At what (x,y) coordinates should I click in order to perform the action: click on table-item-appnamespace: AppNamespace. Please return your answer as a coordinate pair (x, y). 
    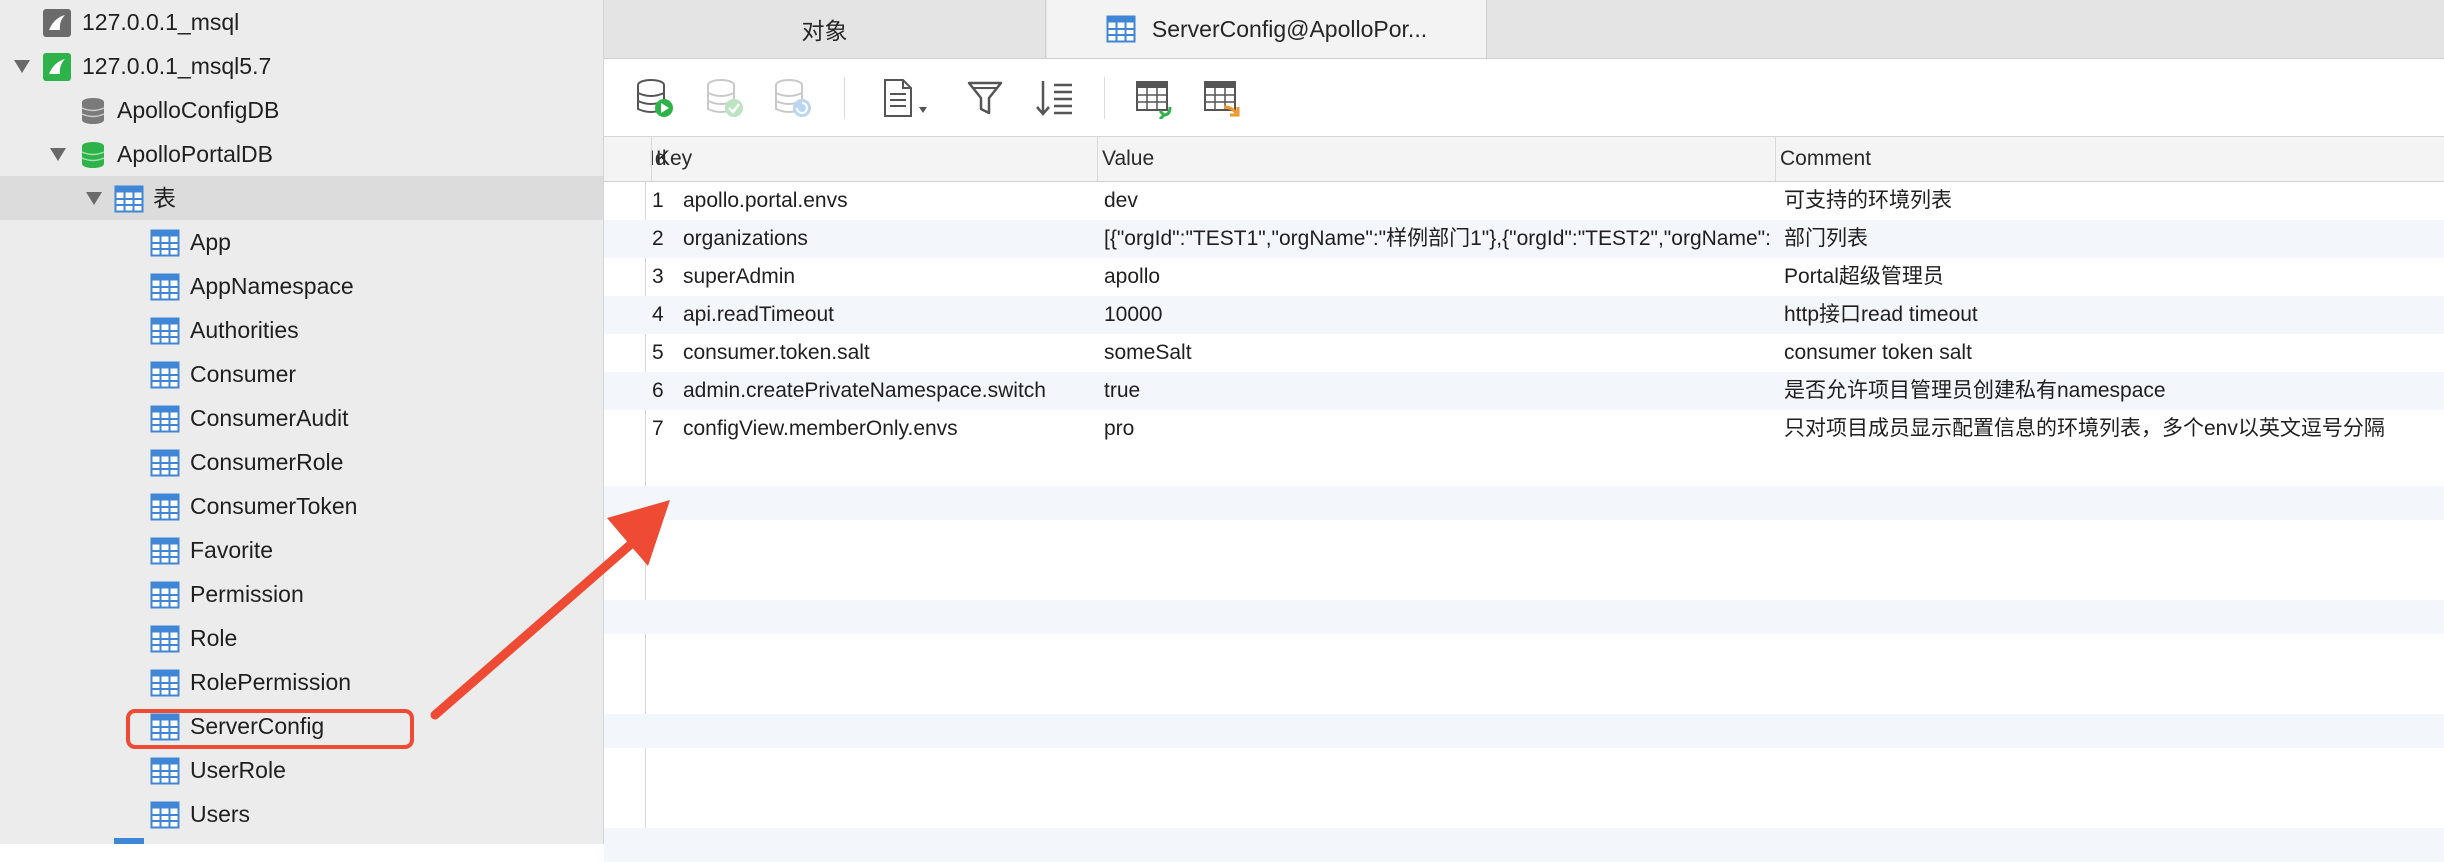
    Looking at the image, I should click on (301, 286).